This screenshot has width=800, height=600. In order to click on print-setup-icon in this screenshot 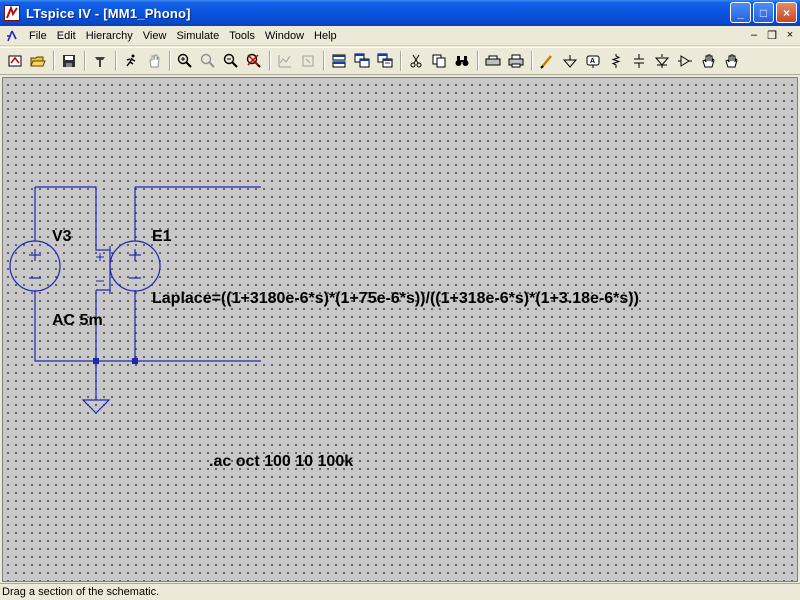, I will do `click(493, 61)`.